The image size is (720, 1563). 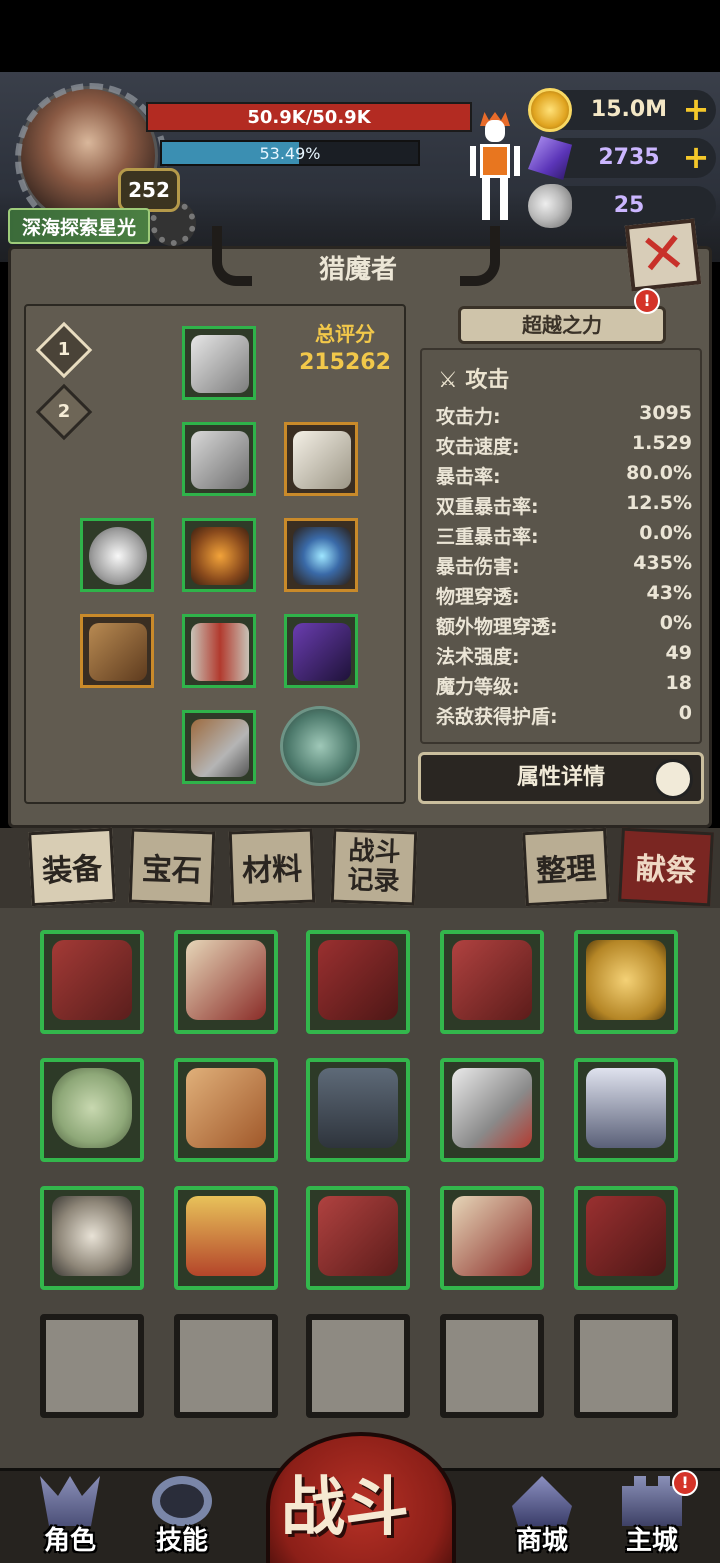 I want to click on tab-sacrifice: 献祭, so click(x=666, y=867).